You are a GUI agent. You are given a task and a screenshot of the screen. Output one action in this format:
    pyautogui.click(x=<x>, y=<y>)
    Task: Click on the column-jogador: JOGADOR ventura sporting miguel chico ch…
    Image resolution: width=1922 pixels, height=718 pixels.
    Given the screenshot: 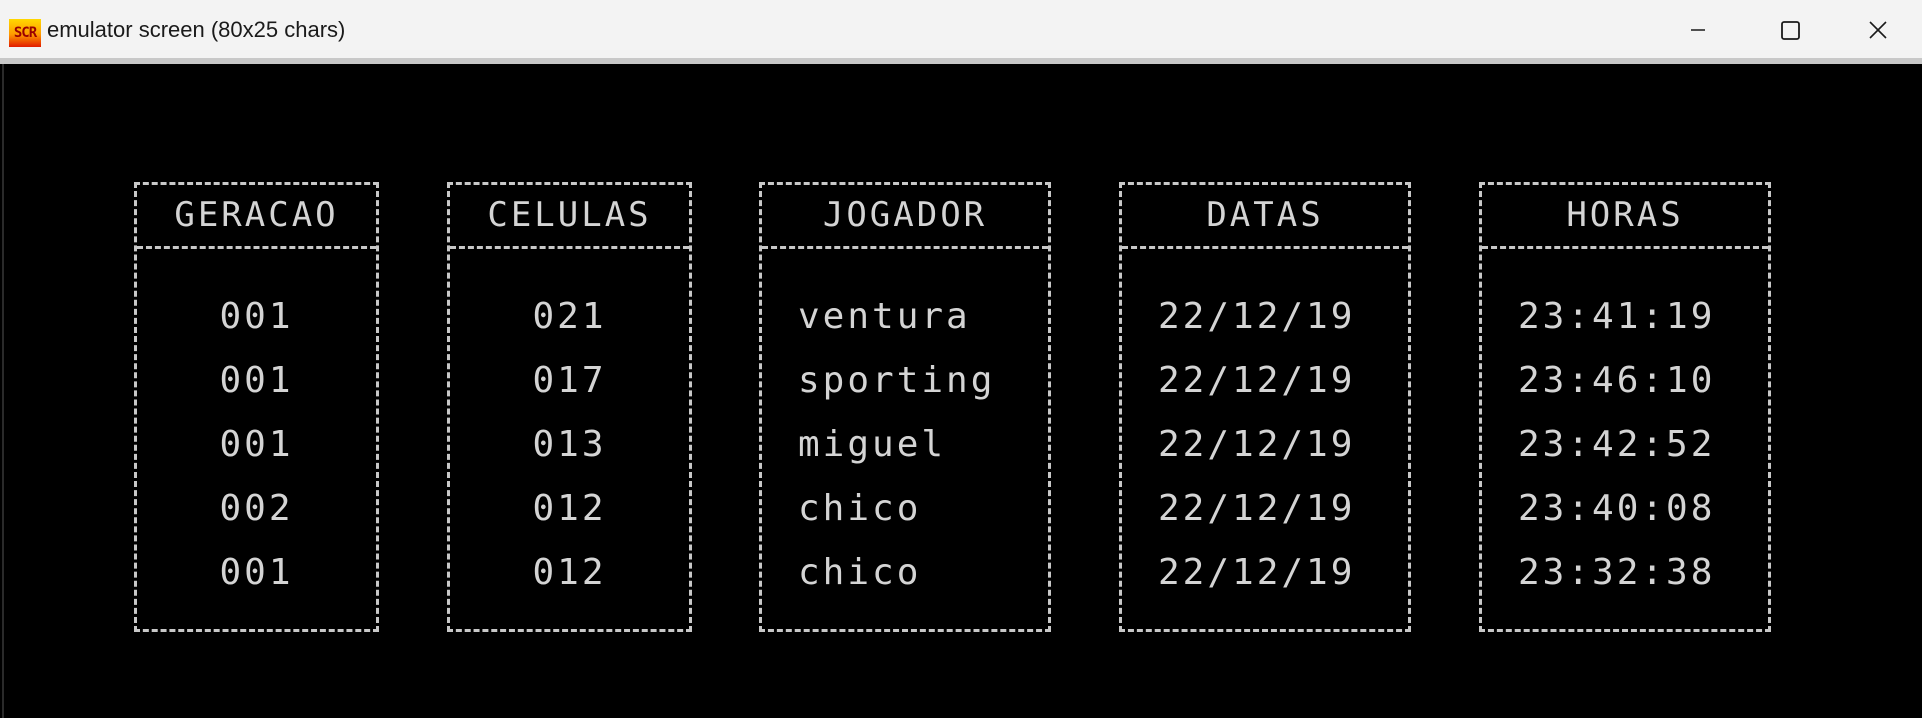 What is the action you would take?
    pyautogui.click(x=905, y=407)
    